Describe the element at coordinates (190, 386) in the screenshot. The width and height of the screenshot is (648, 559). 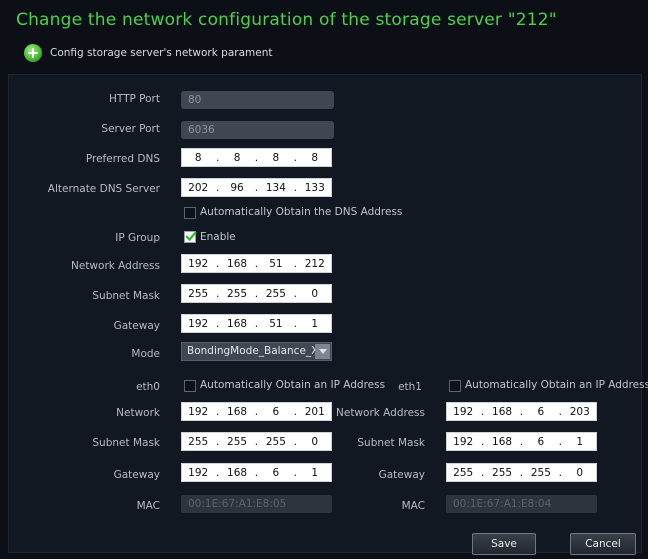
I see `eth0-auto-ip-checkbox` at that location.